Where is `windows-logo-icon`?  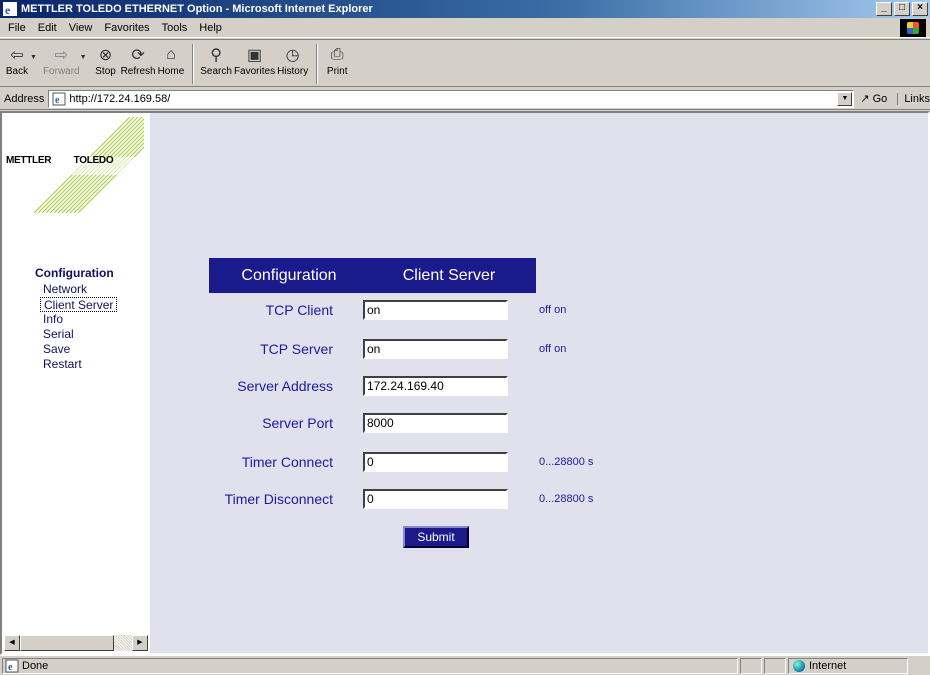 windows-logo-icon is located at coordinates (913, 28).